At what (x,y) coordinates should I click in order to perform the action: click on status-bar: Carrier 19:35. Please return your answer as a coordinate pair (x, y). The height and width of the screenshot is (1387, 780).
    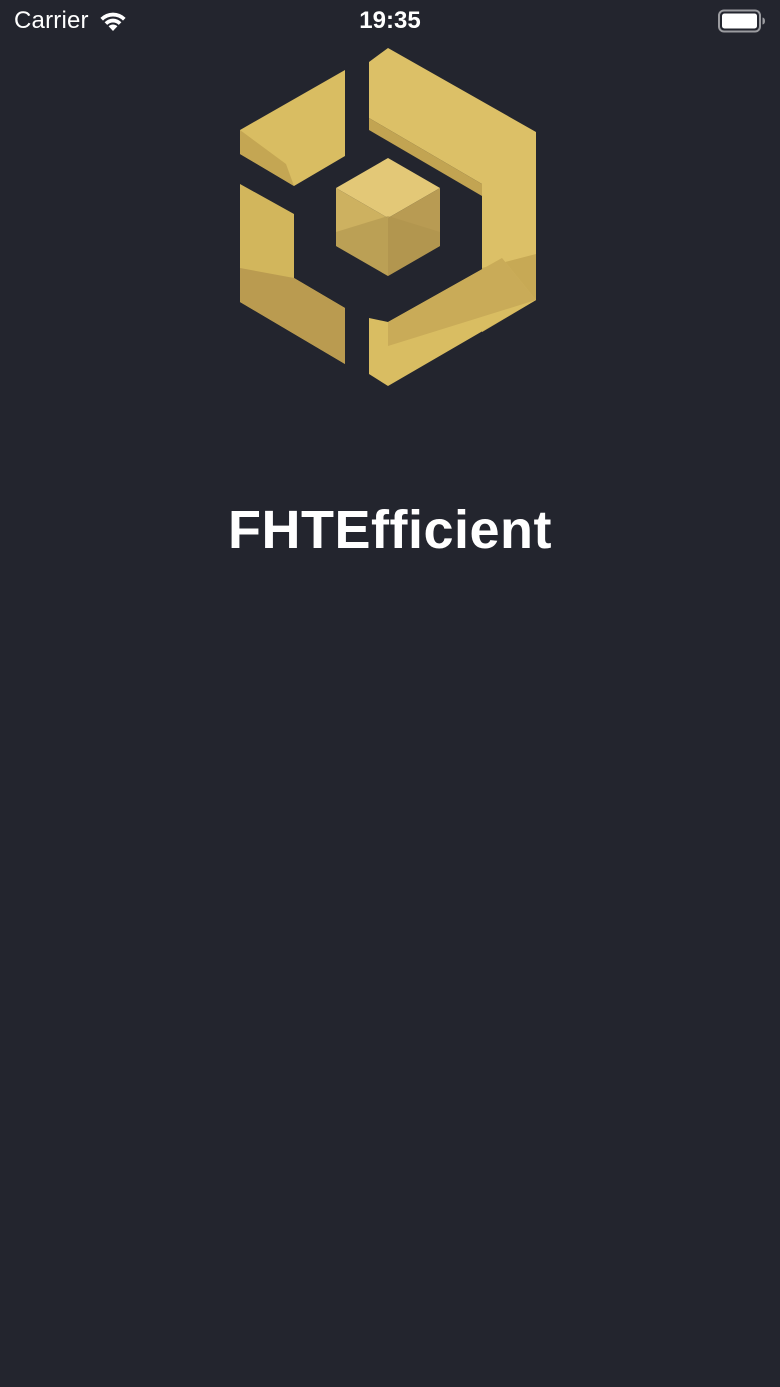
    Looking at the image, I should click on (390, 22).